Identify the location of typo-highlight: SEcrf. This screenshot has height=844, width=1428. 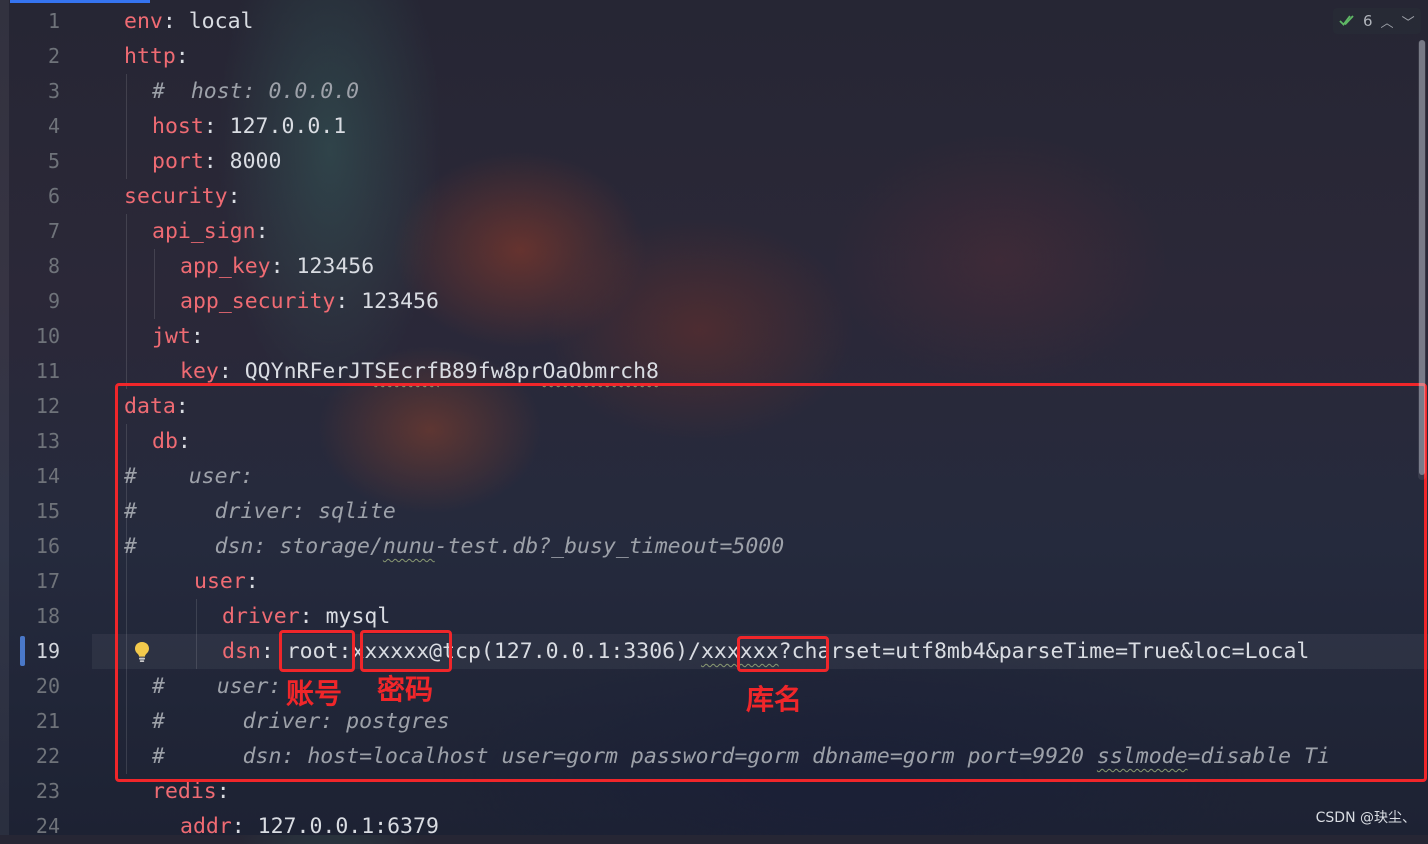
(406, 371).